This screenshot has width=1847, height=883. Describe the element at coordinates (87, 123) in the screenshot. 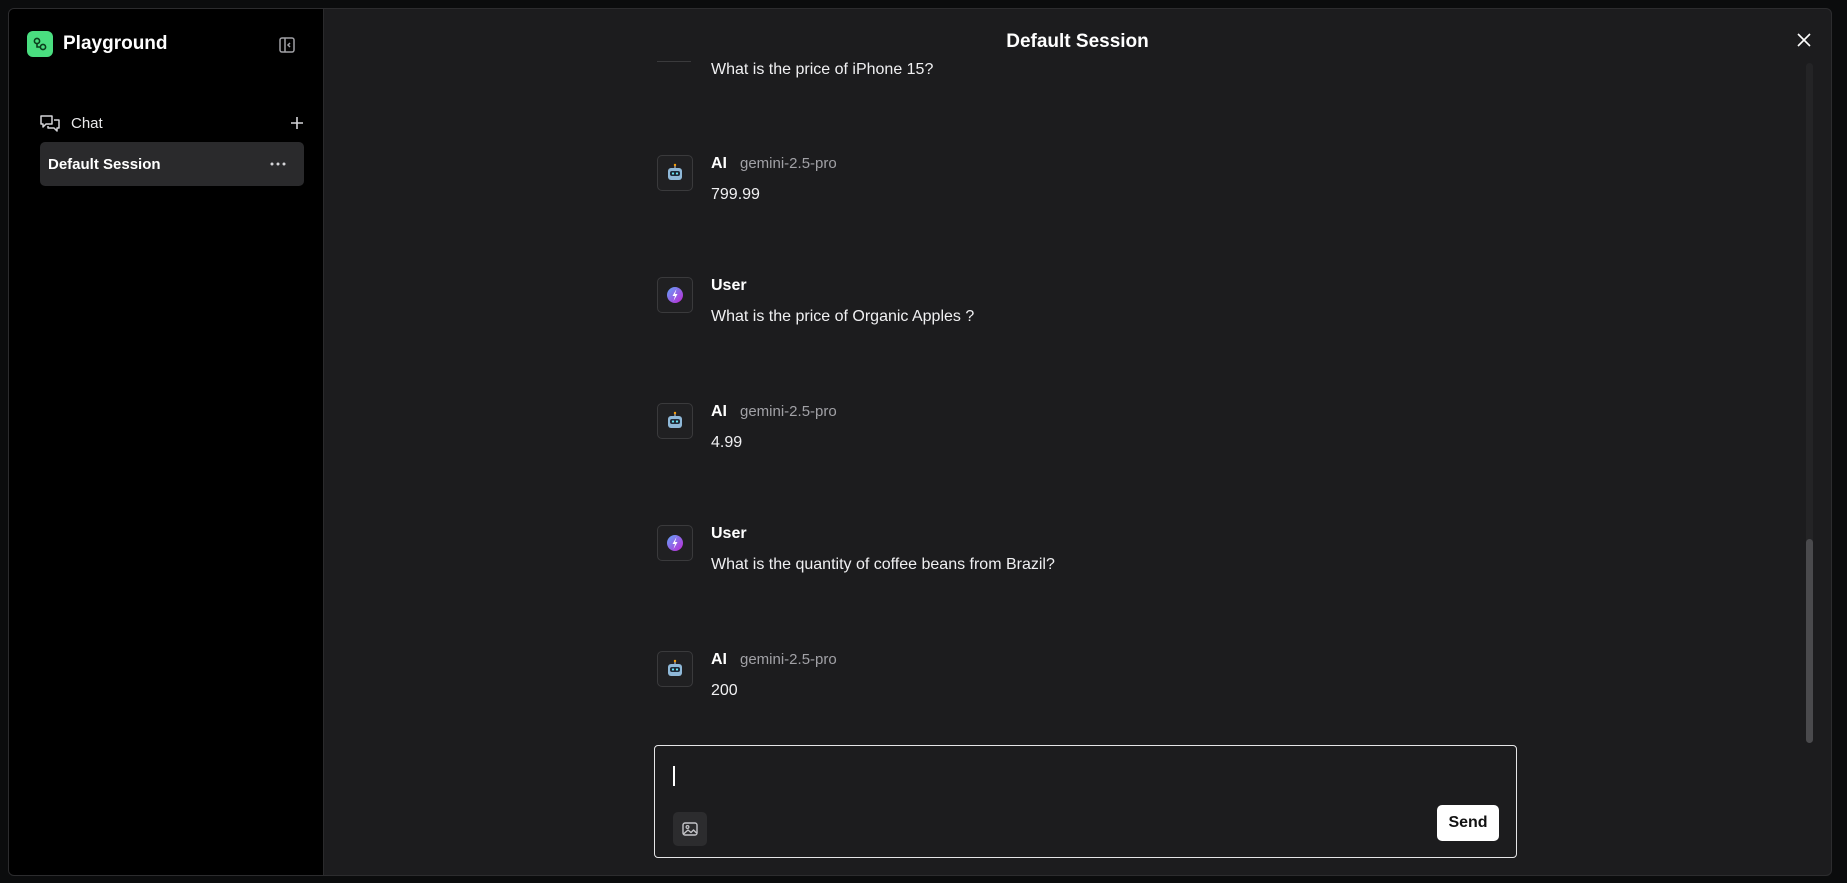

I see `sidebar-item-chat-label: Chat` at that location.